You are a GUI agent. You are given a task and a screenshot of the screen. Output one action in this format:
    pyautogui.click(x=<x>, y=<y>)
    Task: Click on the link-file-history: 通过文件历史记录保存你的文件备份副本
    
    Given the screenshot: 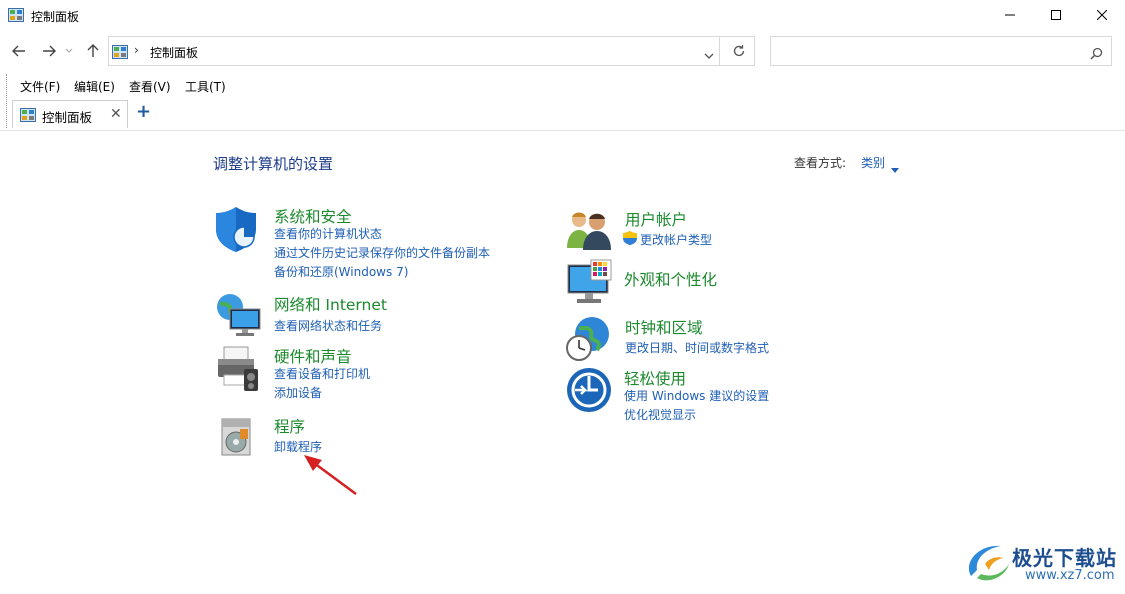 What is the action you would take?
    pyautogui.click(x=382, y=252)
    